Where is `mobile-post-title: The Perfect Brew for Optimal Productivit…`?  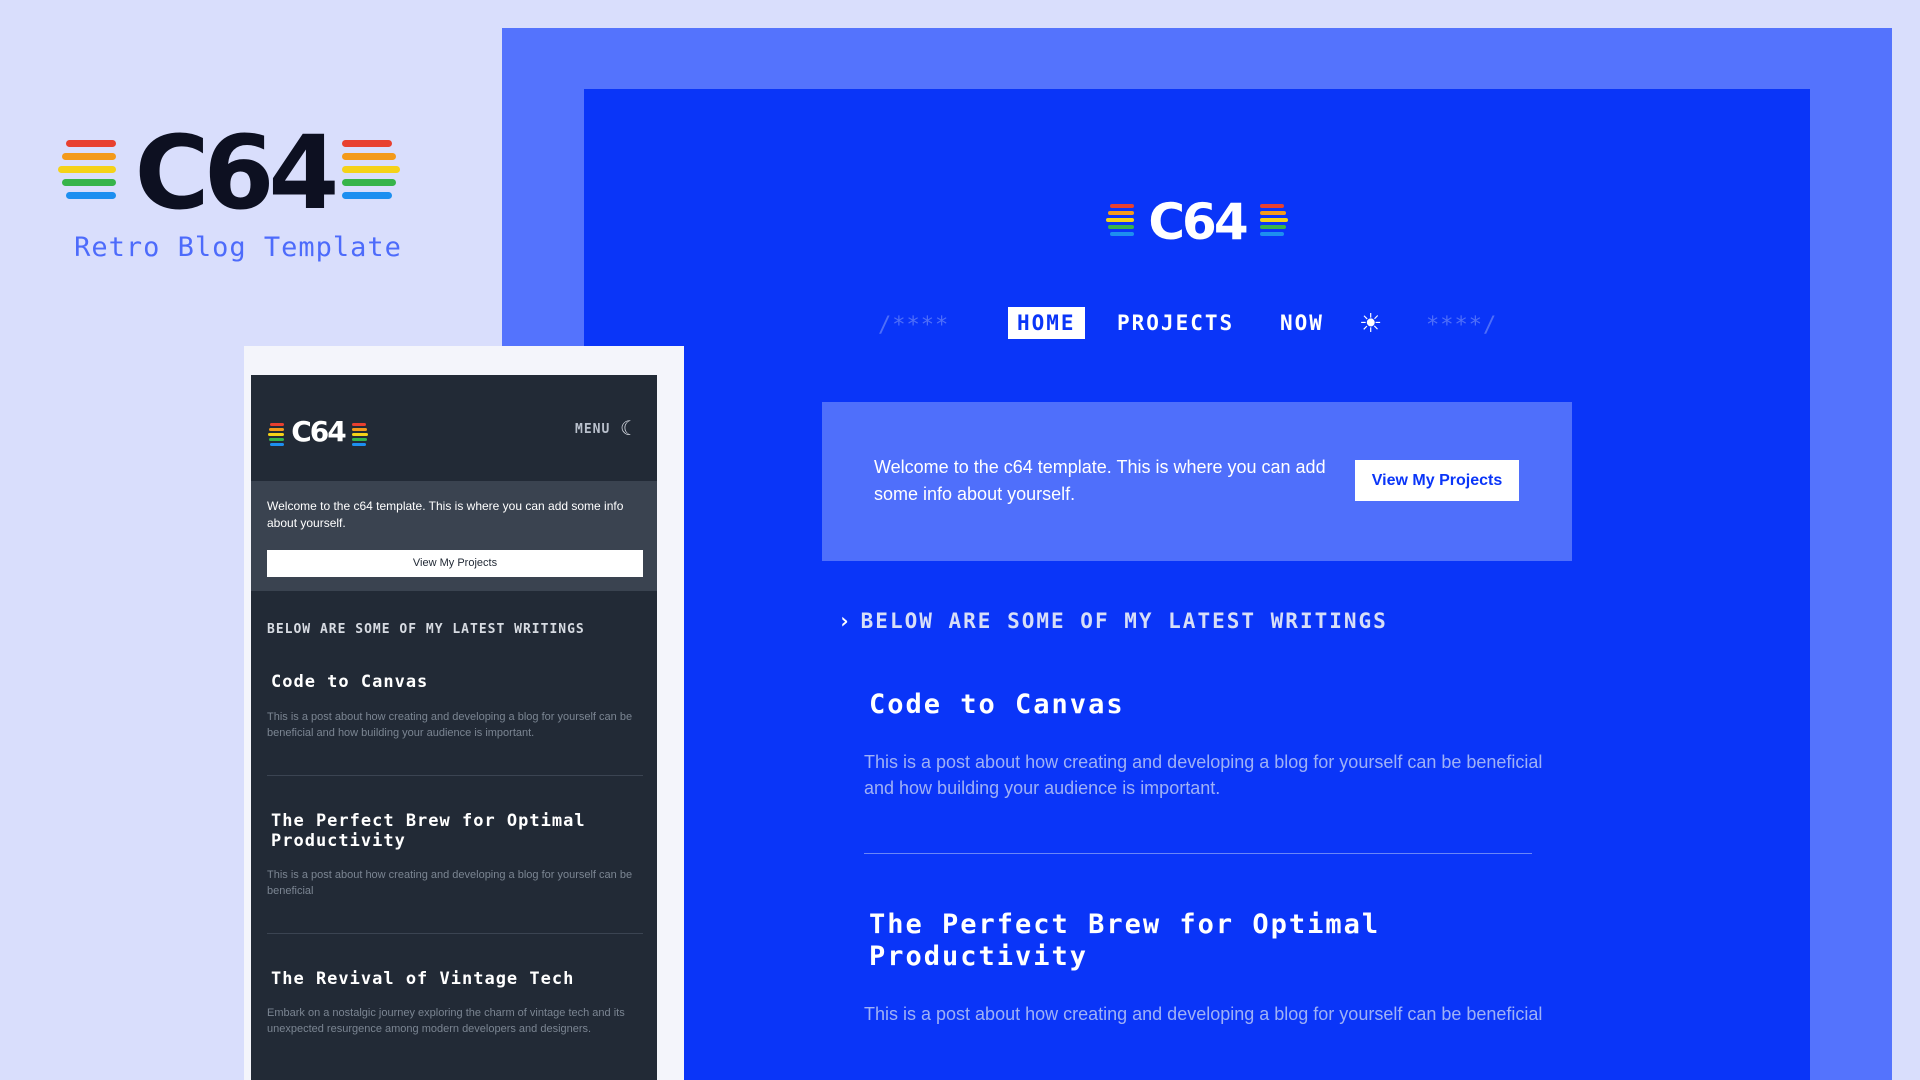
mobile-post-title: The Perfect Brew for Optimal Productivit… is located at coordinates (461, 831).